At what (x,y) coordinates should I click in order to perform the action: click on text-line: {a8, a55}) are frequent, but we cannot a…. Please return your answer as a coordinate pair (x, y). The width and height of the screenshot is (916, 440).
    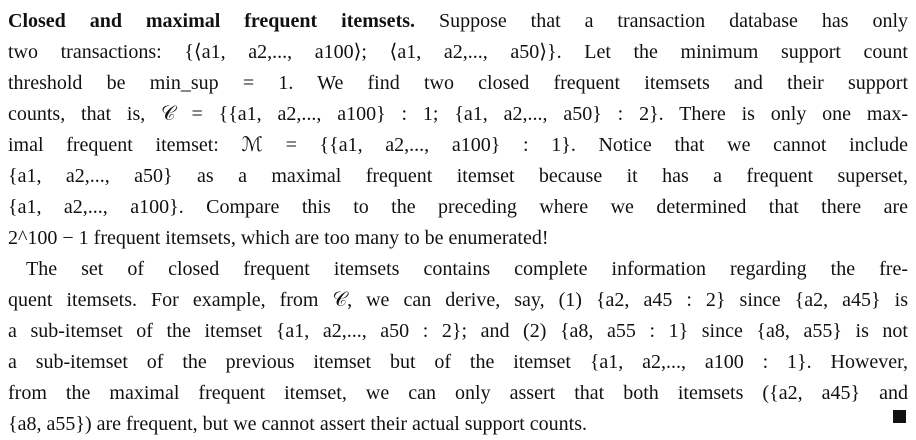
    Looking at the image, I should click on (297, 424).